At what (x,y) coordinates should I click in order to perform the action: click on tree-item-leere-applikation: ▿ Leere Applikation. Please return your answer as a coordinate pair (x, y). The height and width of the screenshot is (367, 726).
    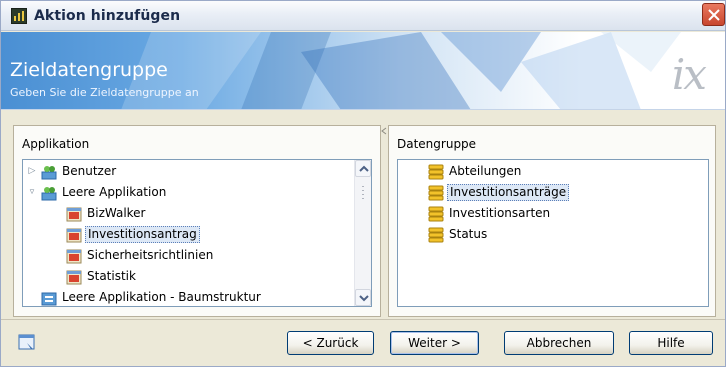
    Looking at the image, I should click on (197, 192).